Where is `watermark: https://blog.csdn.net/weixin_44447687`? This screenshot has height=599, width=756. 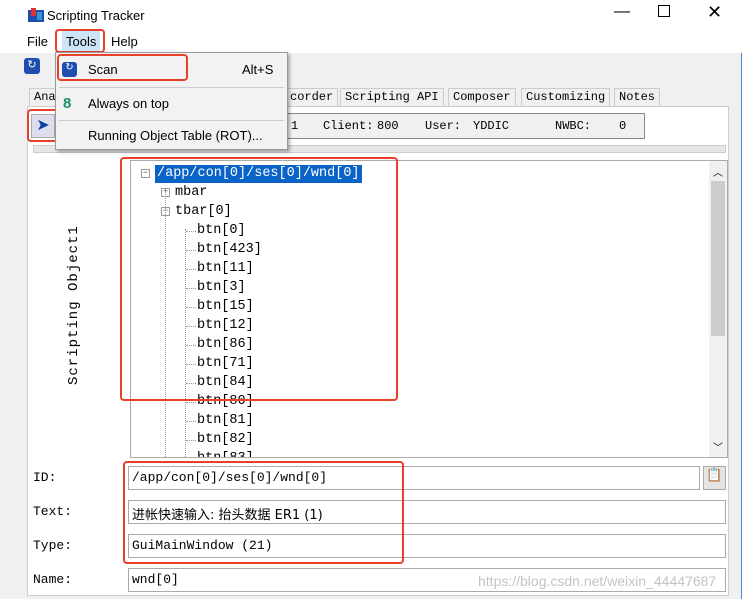
watermark: https://blog.csdn.net/weixin_44447687 is located at coordinates (597, 581).